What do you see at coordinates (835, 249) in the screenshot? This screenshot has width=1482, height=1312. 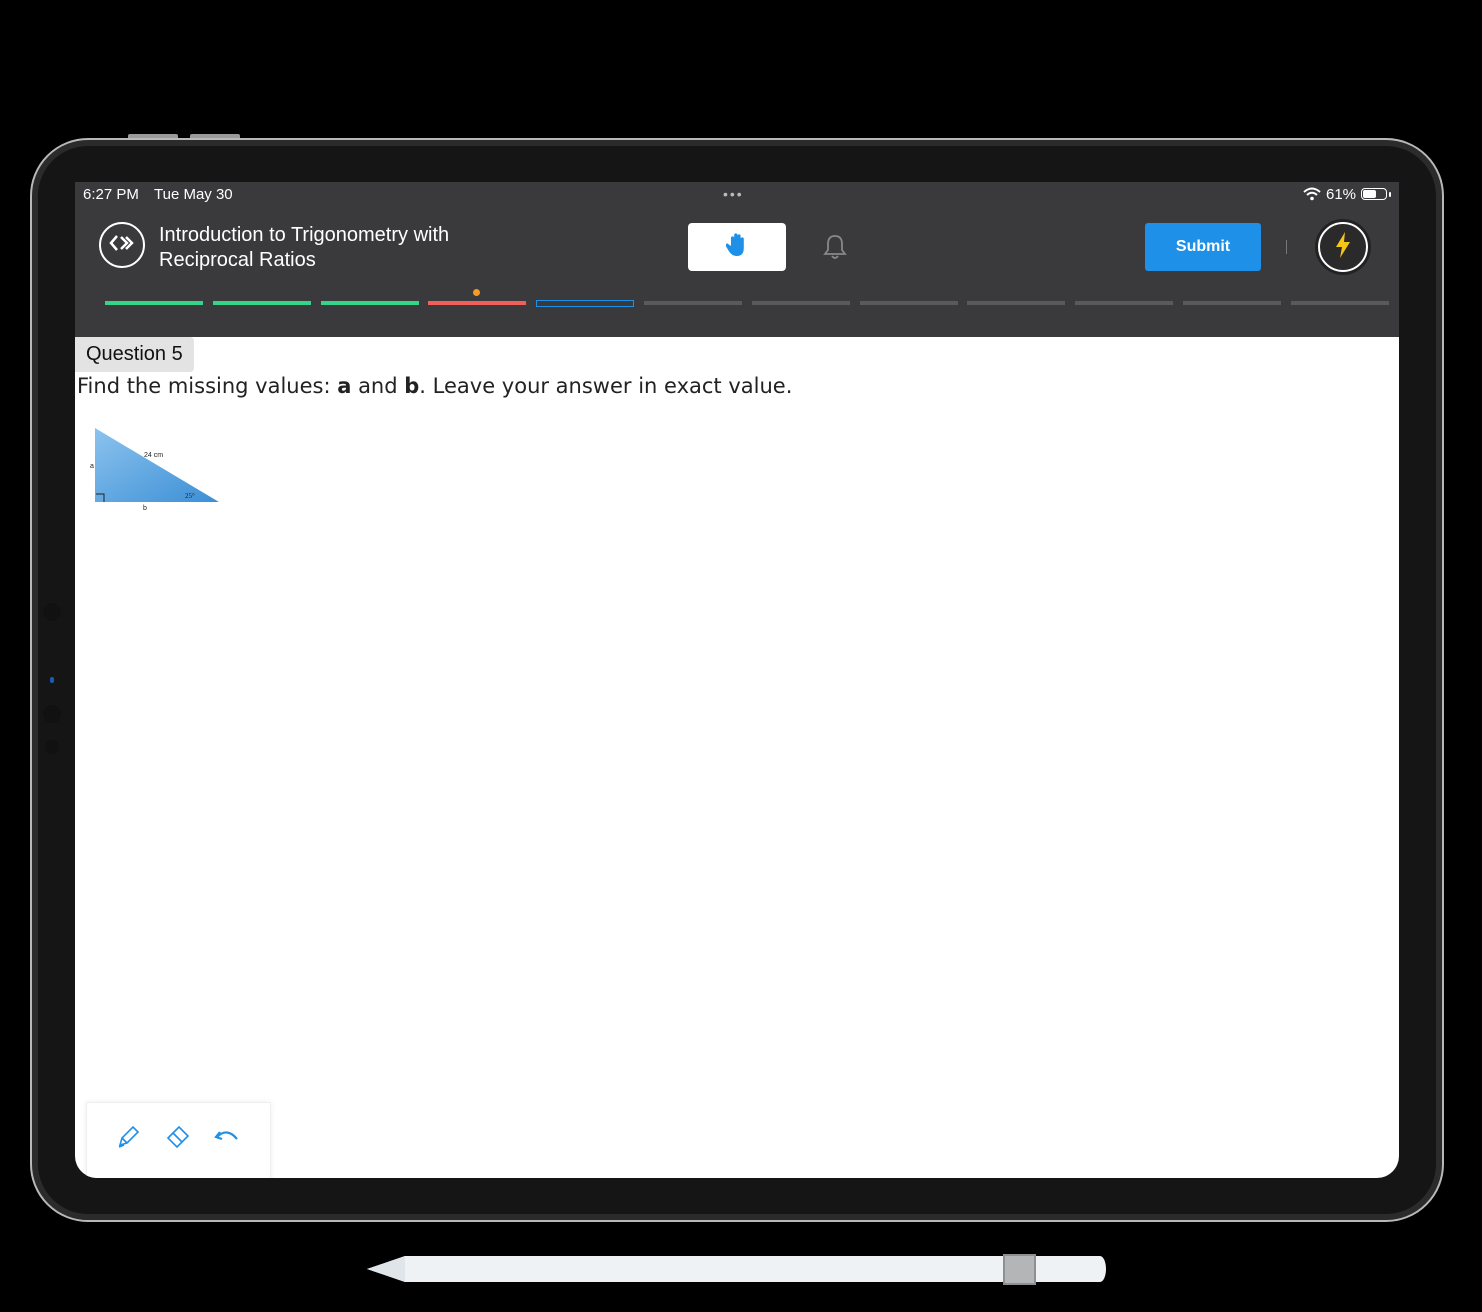 I see `bell-icon` at bounding box center [835, 249].